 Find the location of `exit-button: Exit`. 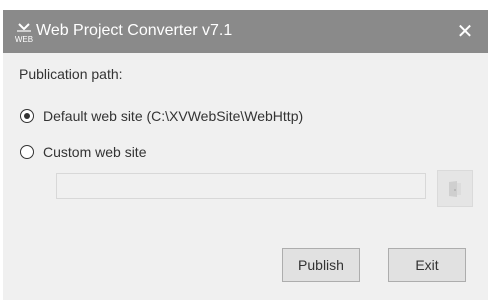

exit-button: Exit is located at coordinates (427, 265).